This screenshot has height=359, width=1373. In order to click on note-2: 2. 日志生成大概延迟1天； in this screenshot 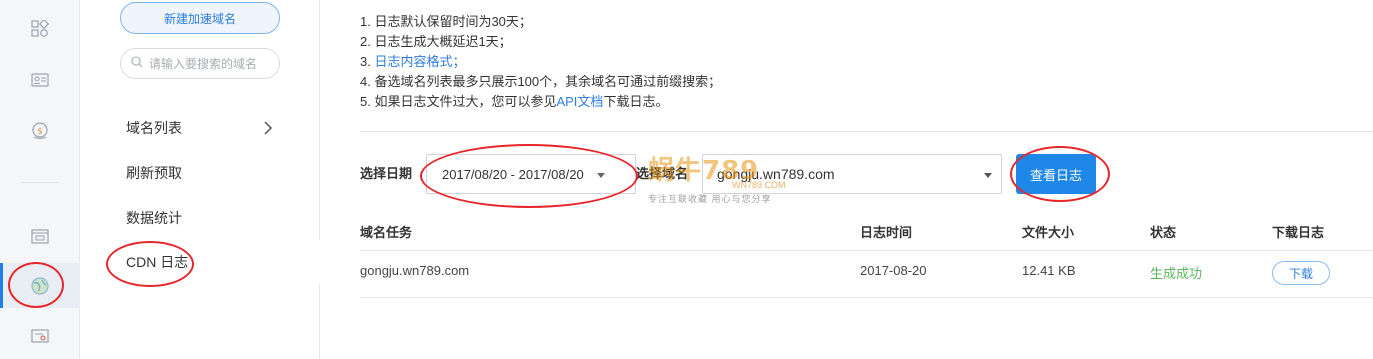, I will do `click(436, 41)`.